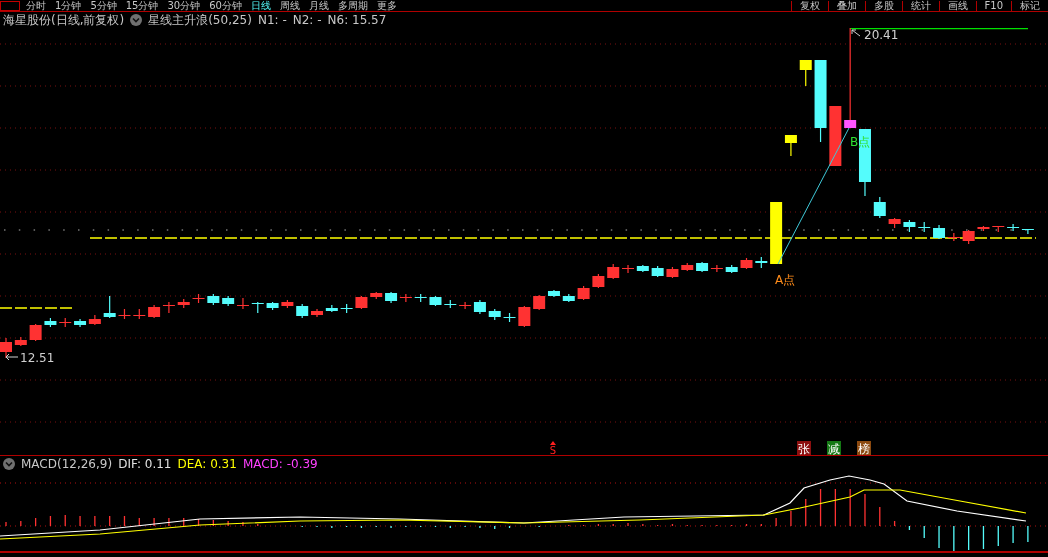 The image size is (1048, 557). What do you see at coordinates (864, 448) in the screenshot?
I see `tag-badge: 榜` at bounding box center [864, 448].